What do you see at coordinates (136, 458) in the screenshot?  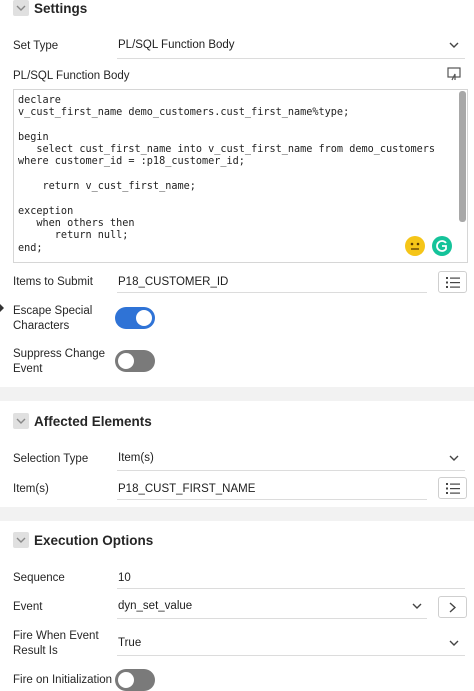 I see `selection-type-value: Item(s)` at bounding box center [136, 458].